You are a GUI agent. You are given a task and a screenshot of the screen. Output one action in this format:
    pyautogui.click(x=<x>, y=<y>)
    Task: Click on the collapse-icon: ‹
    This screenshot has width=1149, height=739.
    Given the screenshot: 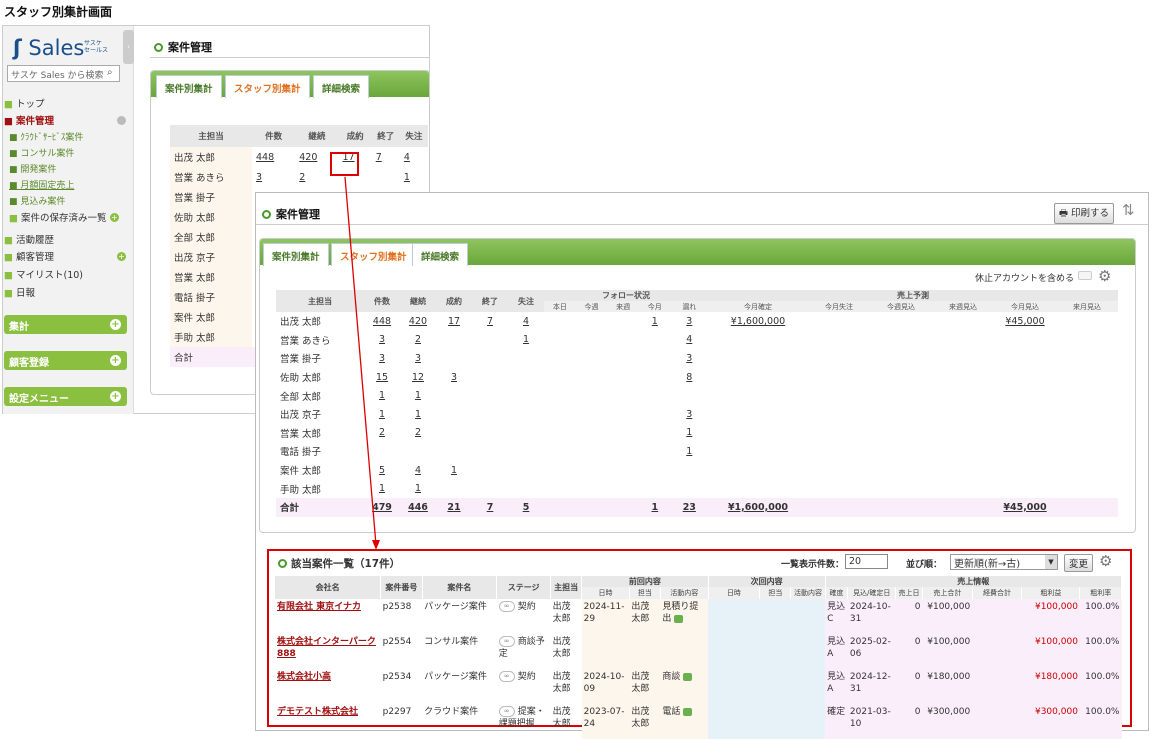 What is the action you would take?
    pyautogui.click(x=128, y=47)
    